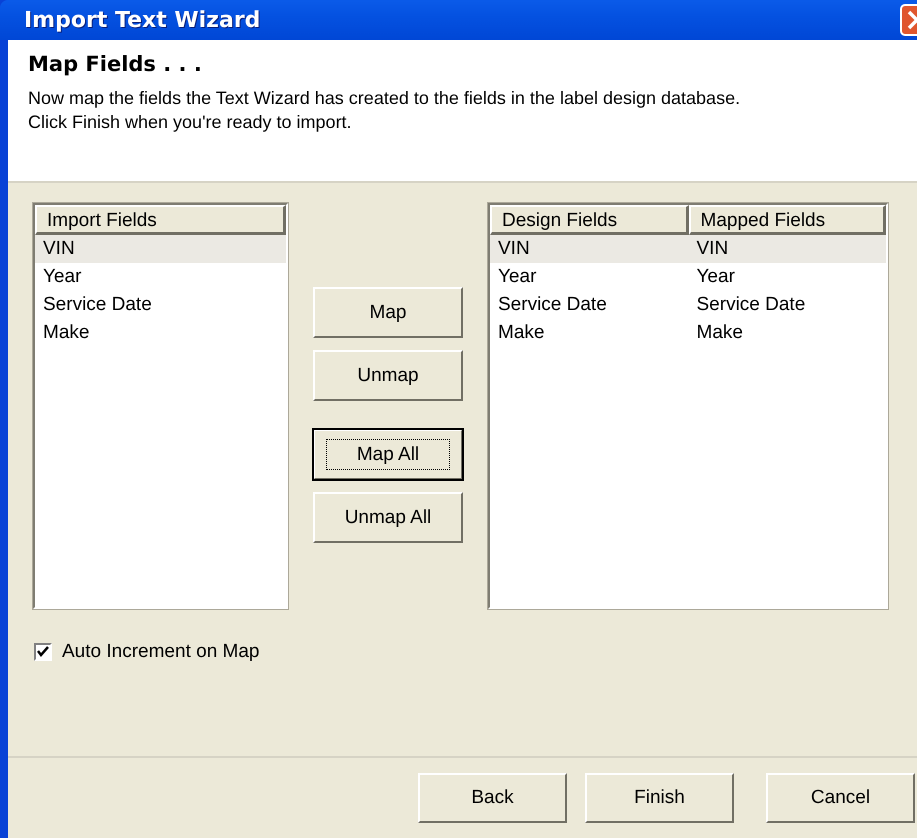  What do you see at coordinates (688, 277) in the screenshot?
I see `list-row: Year Year` at bounding box center [688, 277].